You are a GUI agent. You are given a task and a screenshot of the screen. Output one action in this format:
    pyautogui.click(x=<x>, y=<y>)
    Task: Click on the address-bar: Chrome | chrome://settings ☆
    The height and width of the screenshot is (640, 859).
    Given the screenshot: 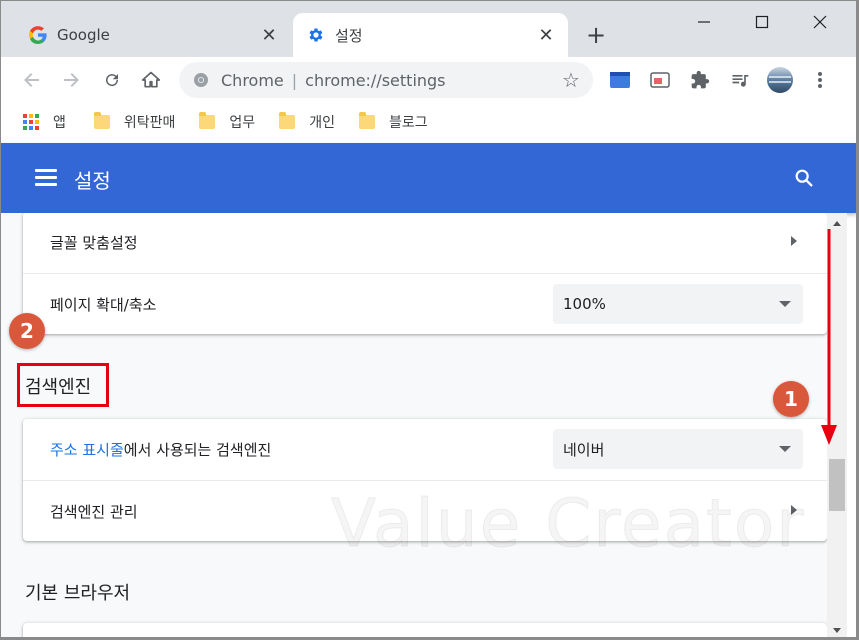 What is the action you would take?
    pyautogui.click(x=386, y=80)
    